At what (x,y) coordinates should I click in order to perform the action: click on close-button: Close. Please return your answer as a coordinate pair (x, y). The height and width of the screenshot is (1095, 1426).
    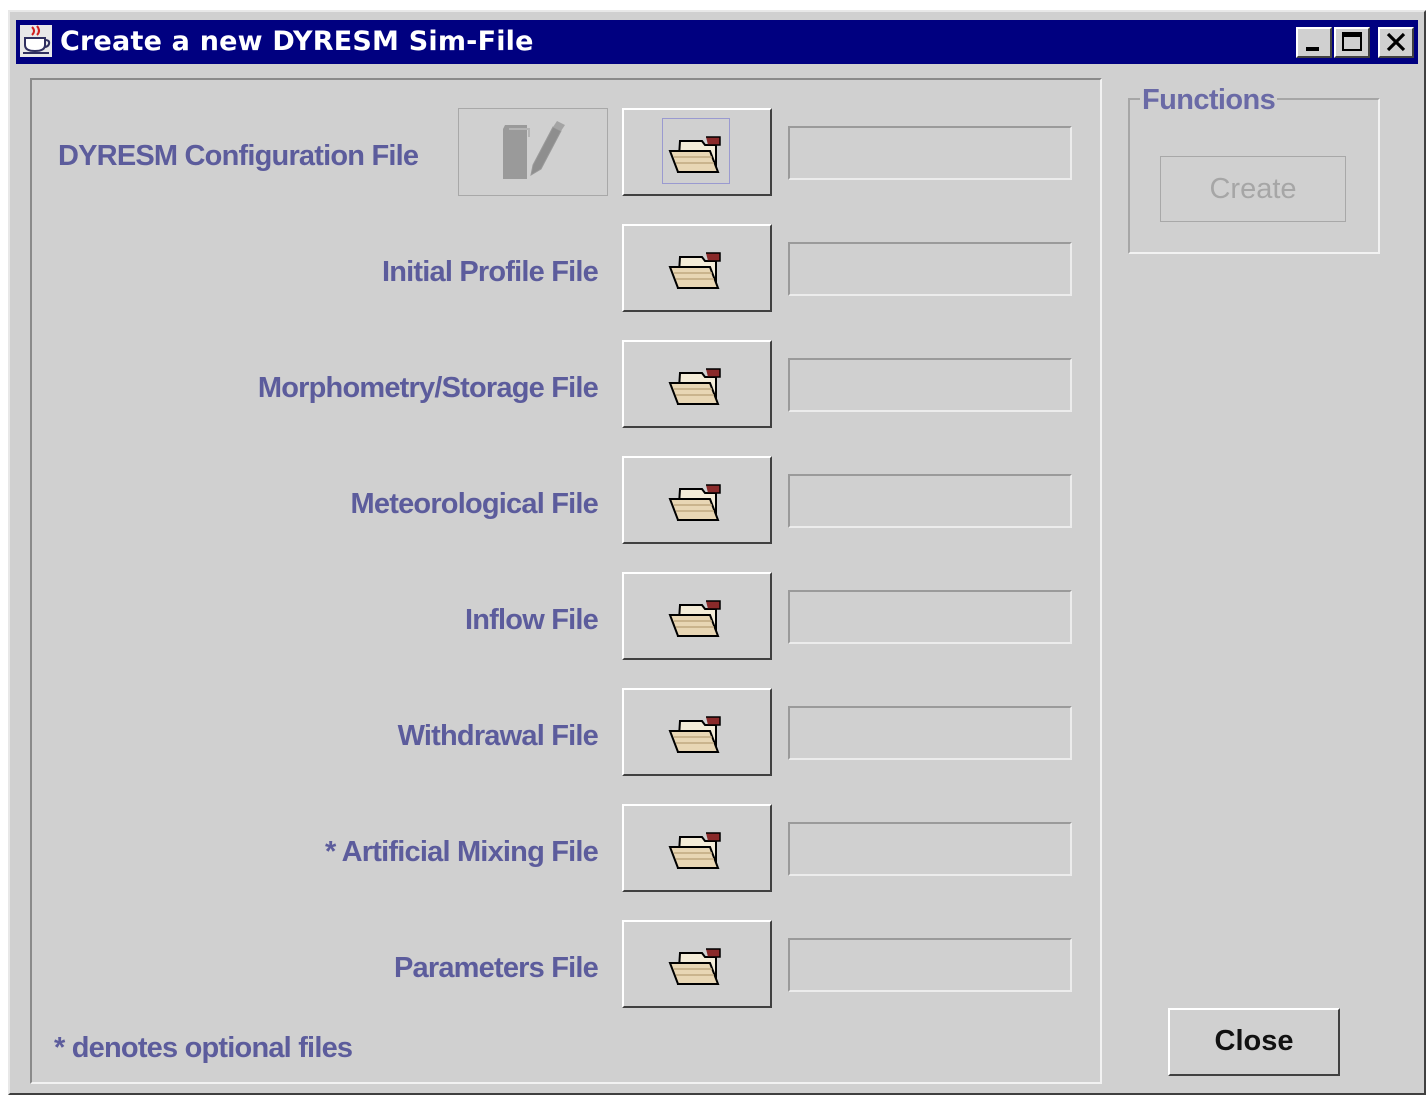
    Looking at the image, I should click on (1254, 1042).